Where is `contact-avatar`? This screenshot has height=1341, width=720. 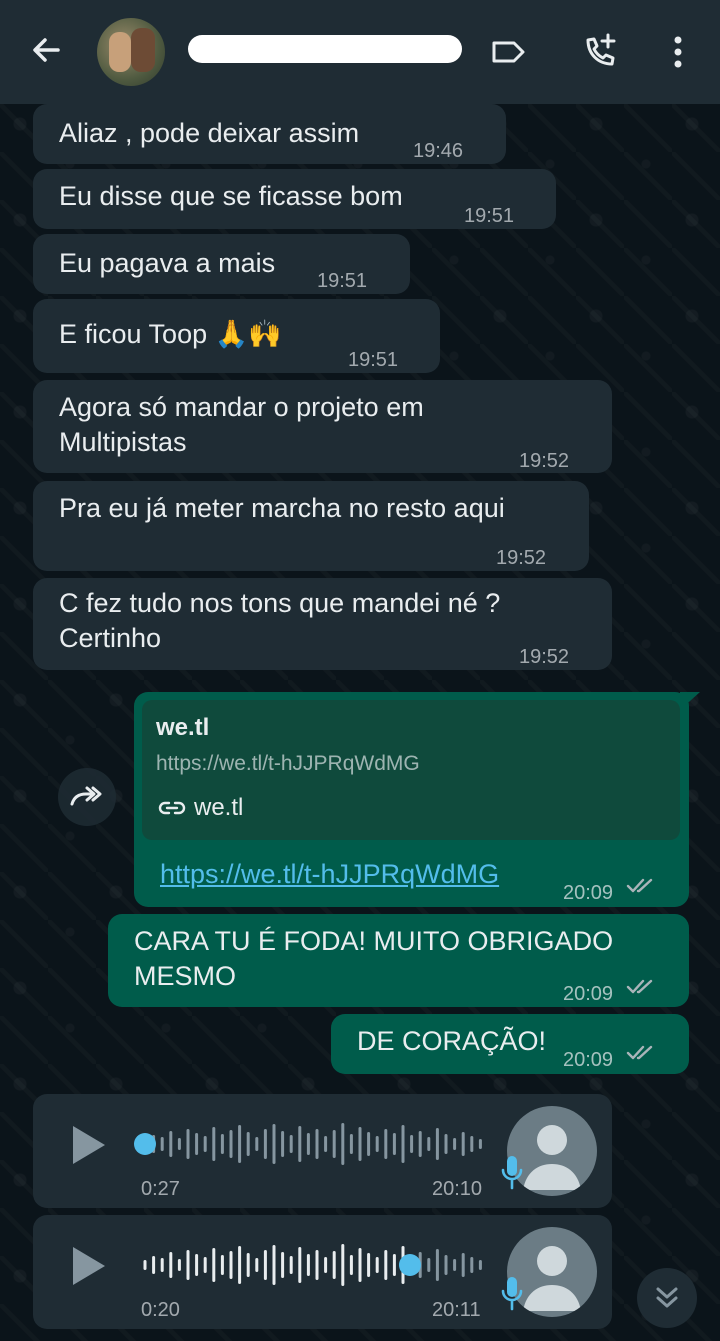 contact-avatar is located at coordinates (131, 52).